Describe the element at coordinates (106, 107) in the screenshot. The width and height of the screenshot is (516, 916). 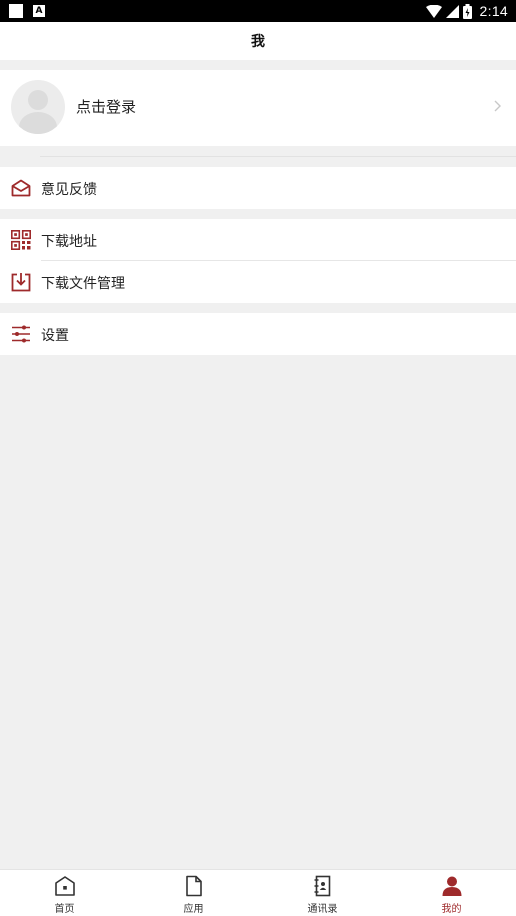
I see `login-label: 点击登录` at that location.